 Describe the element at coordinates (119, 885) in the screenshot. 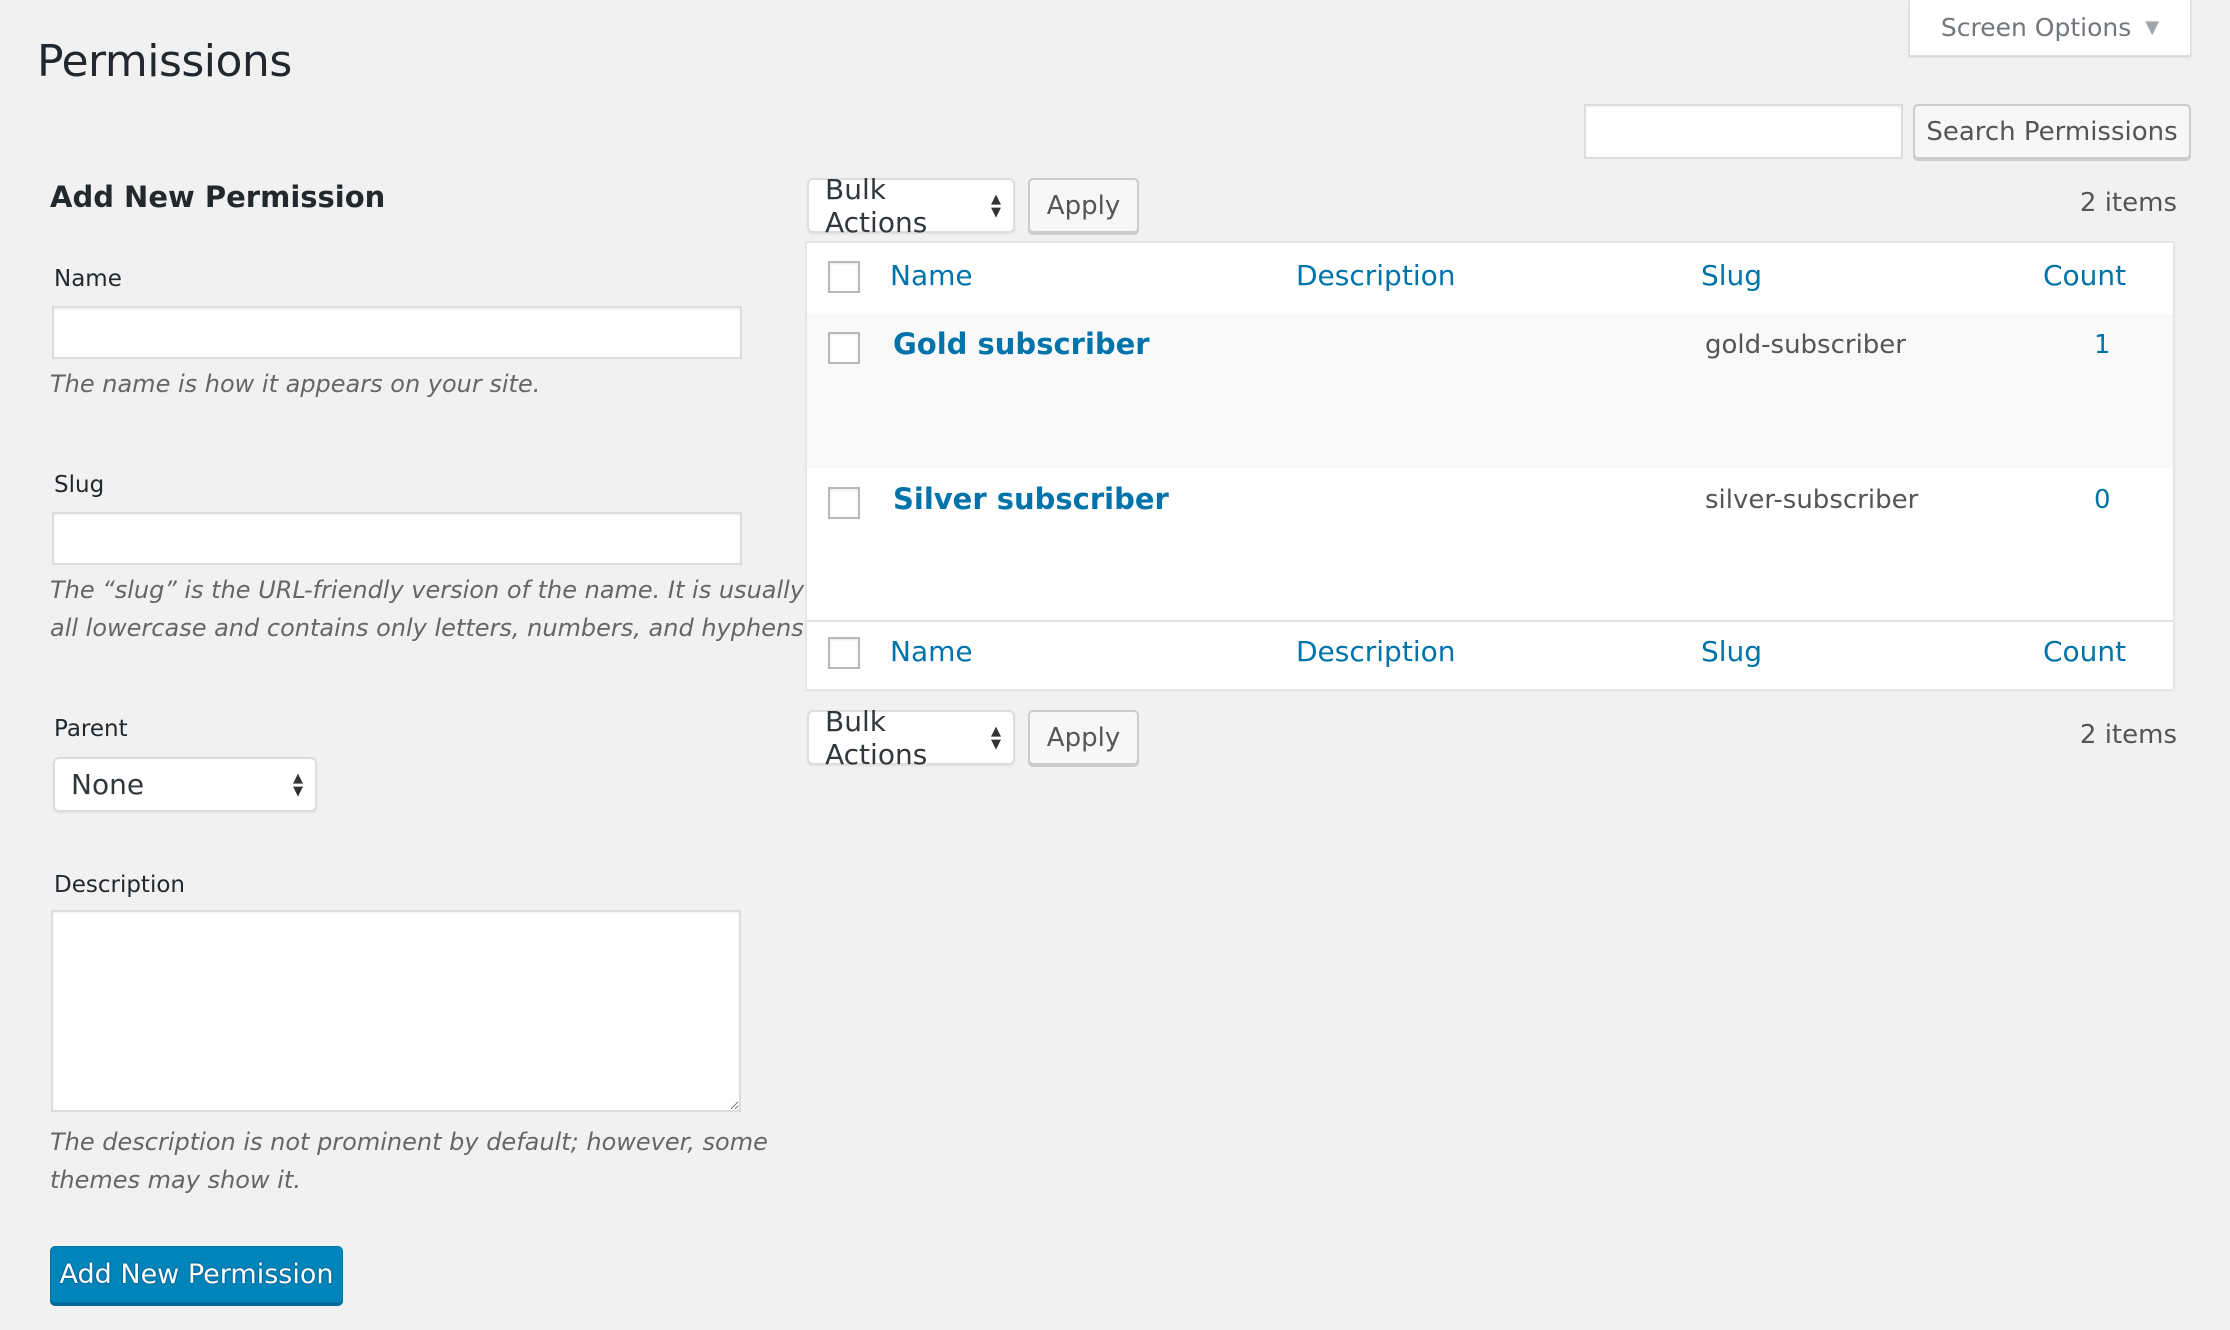

I see `description-label: Description` at that location.